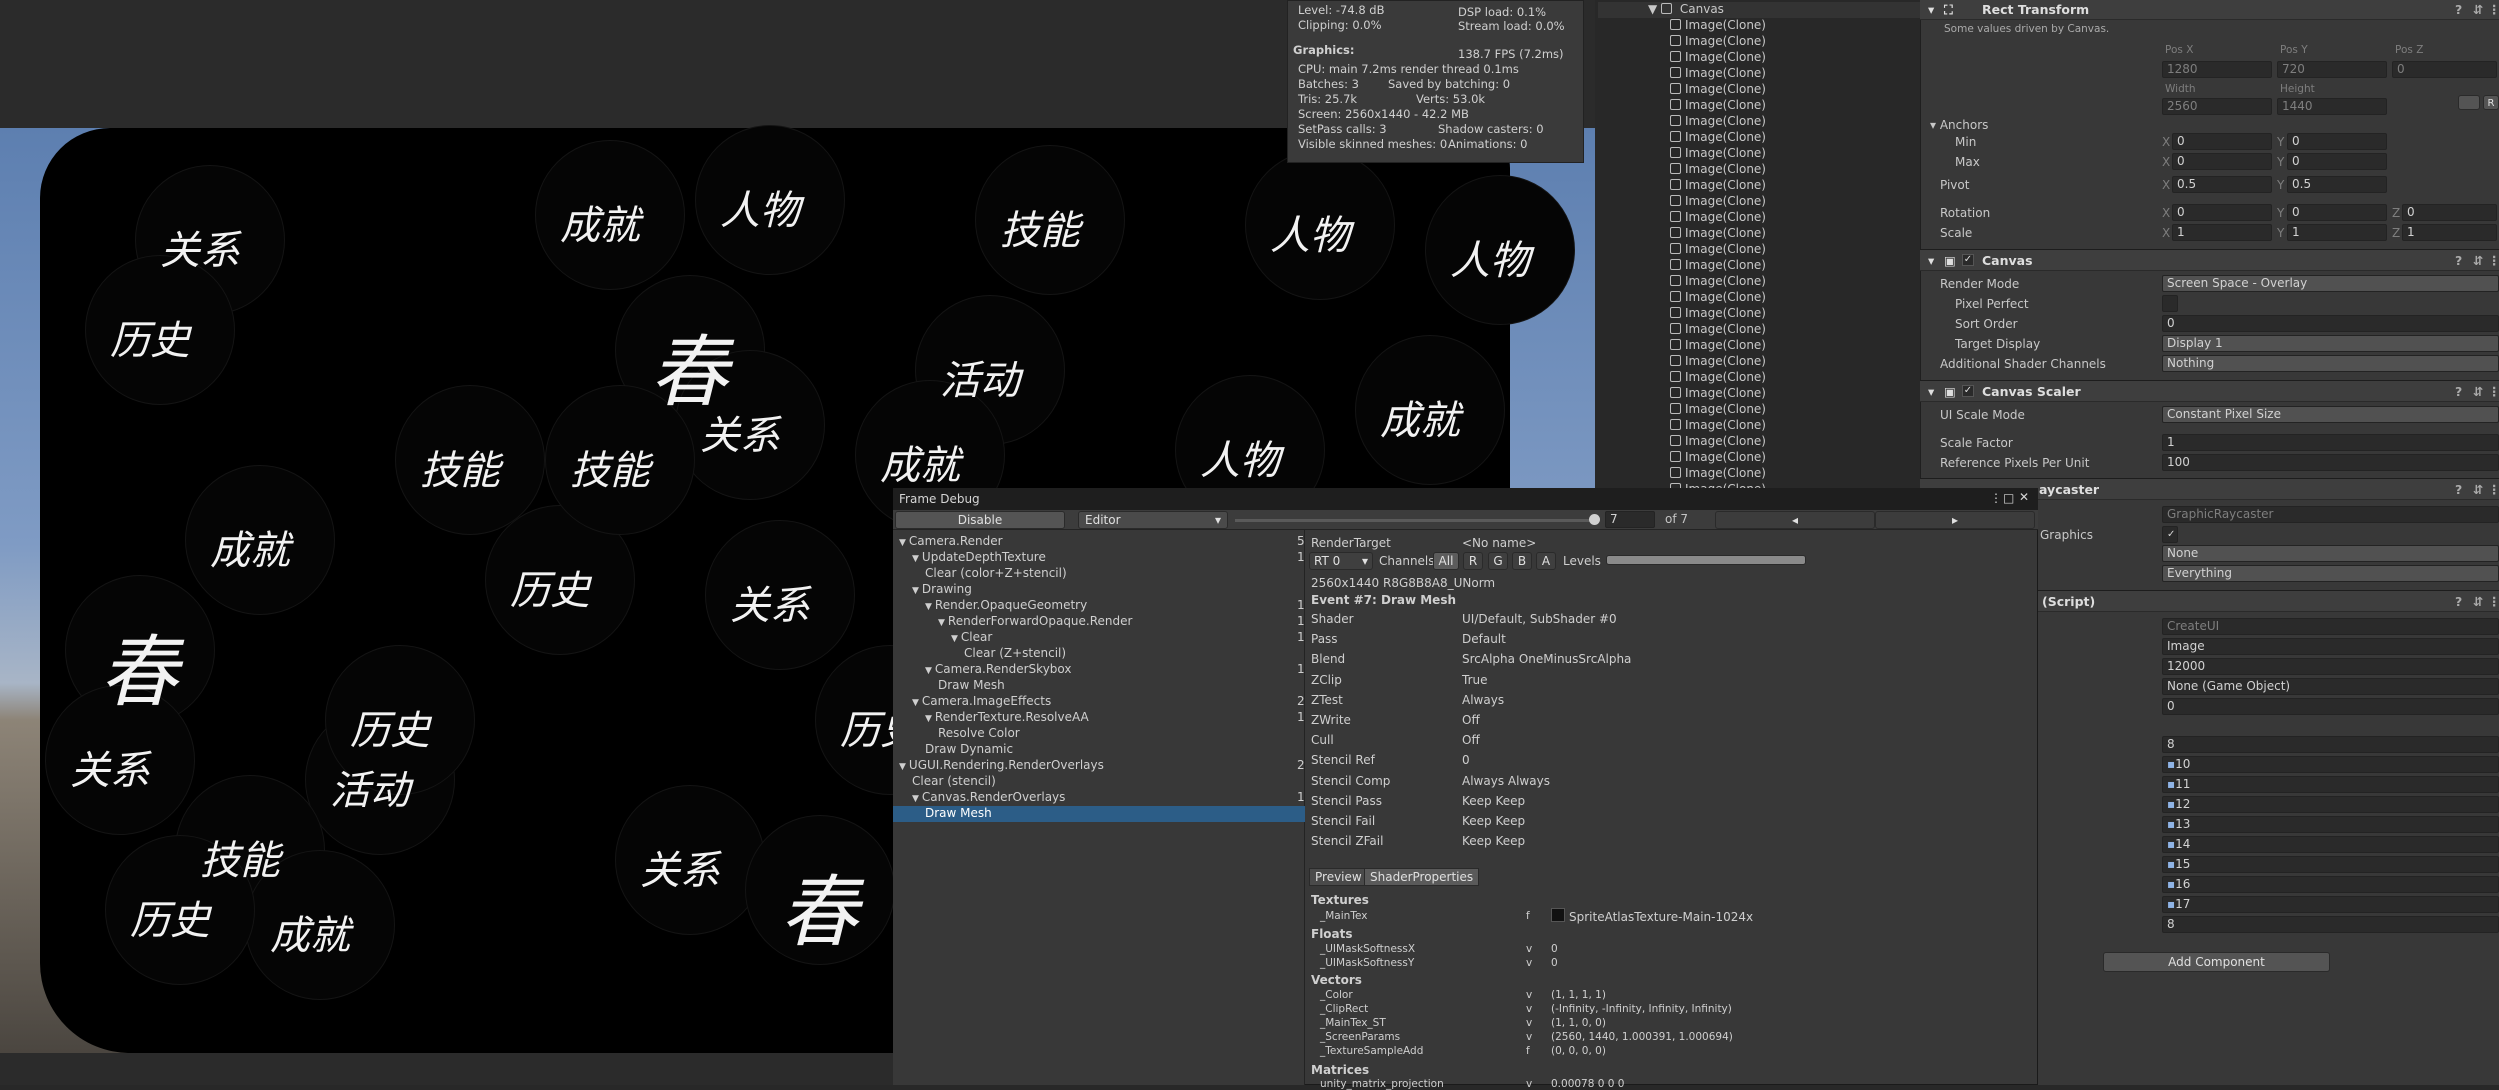 The image size is (2499, 1090). Describe the element at coordinates (1558, 915) in the screenshot. I see `texture-thumbnail-icon` at that location.